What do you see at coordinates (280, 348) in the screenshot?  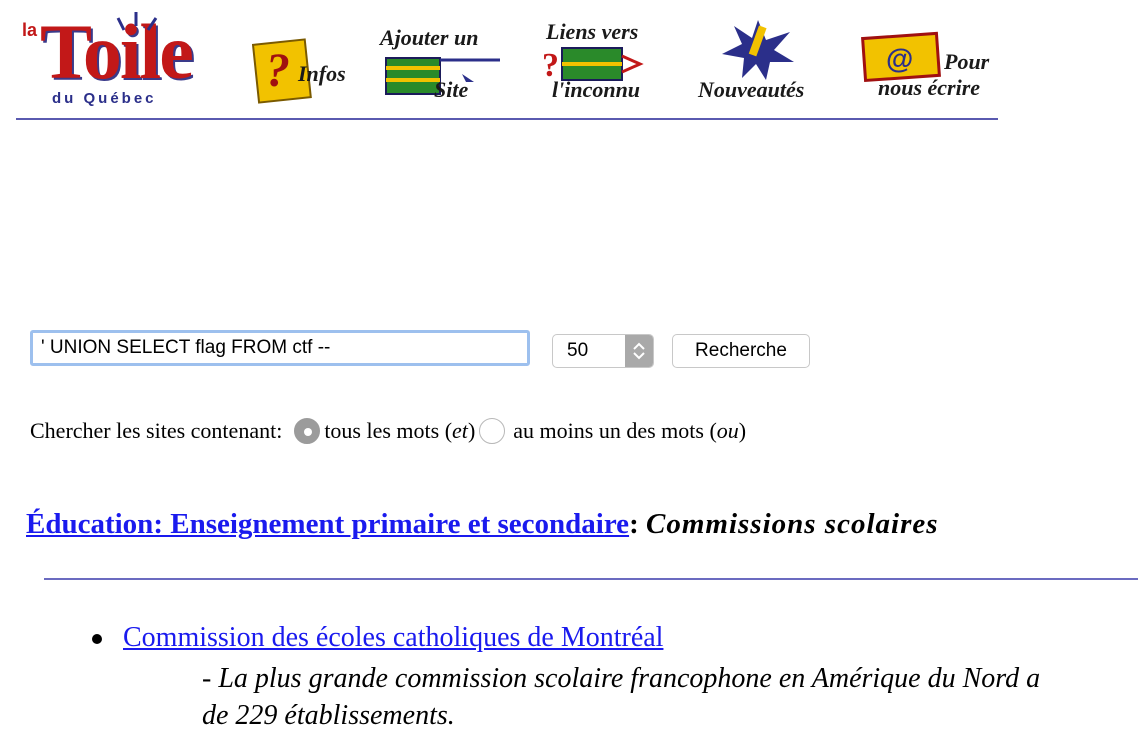 I see `search-input` at bounding box center [280, 348].